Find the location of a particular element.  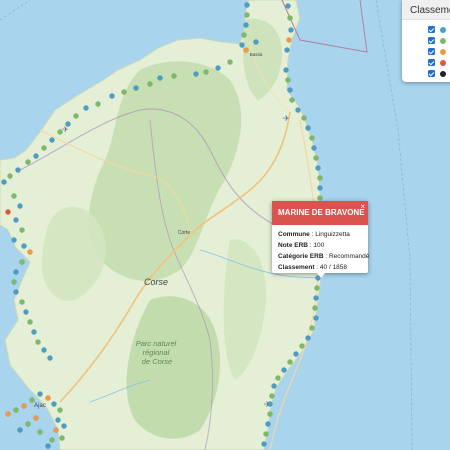

legend-item: N is located at coordinates (439, 73).